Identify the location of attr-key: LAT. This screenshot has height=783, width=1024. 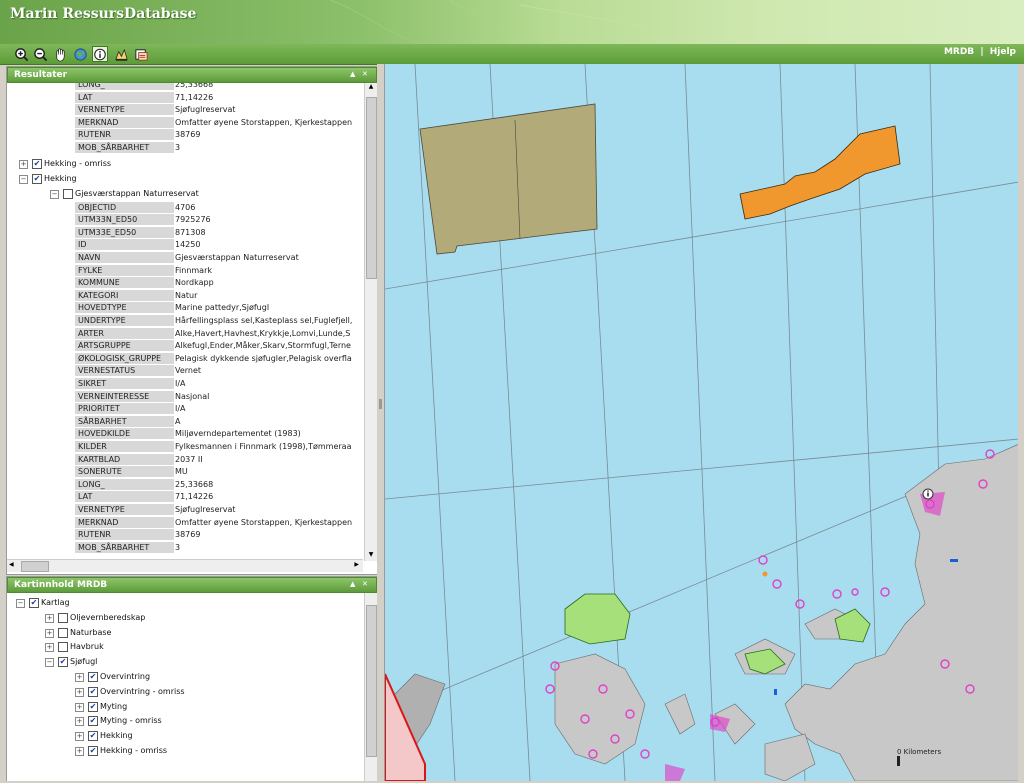
(124, 97).